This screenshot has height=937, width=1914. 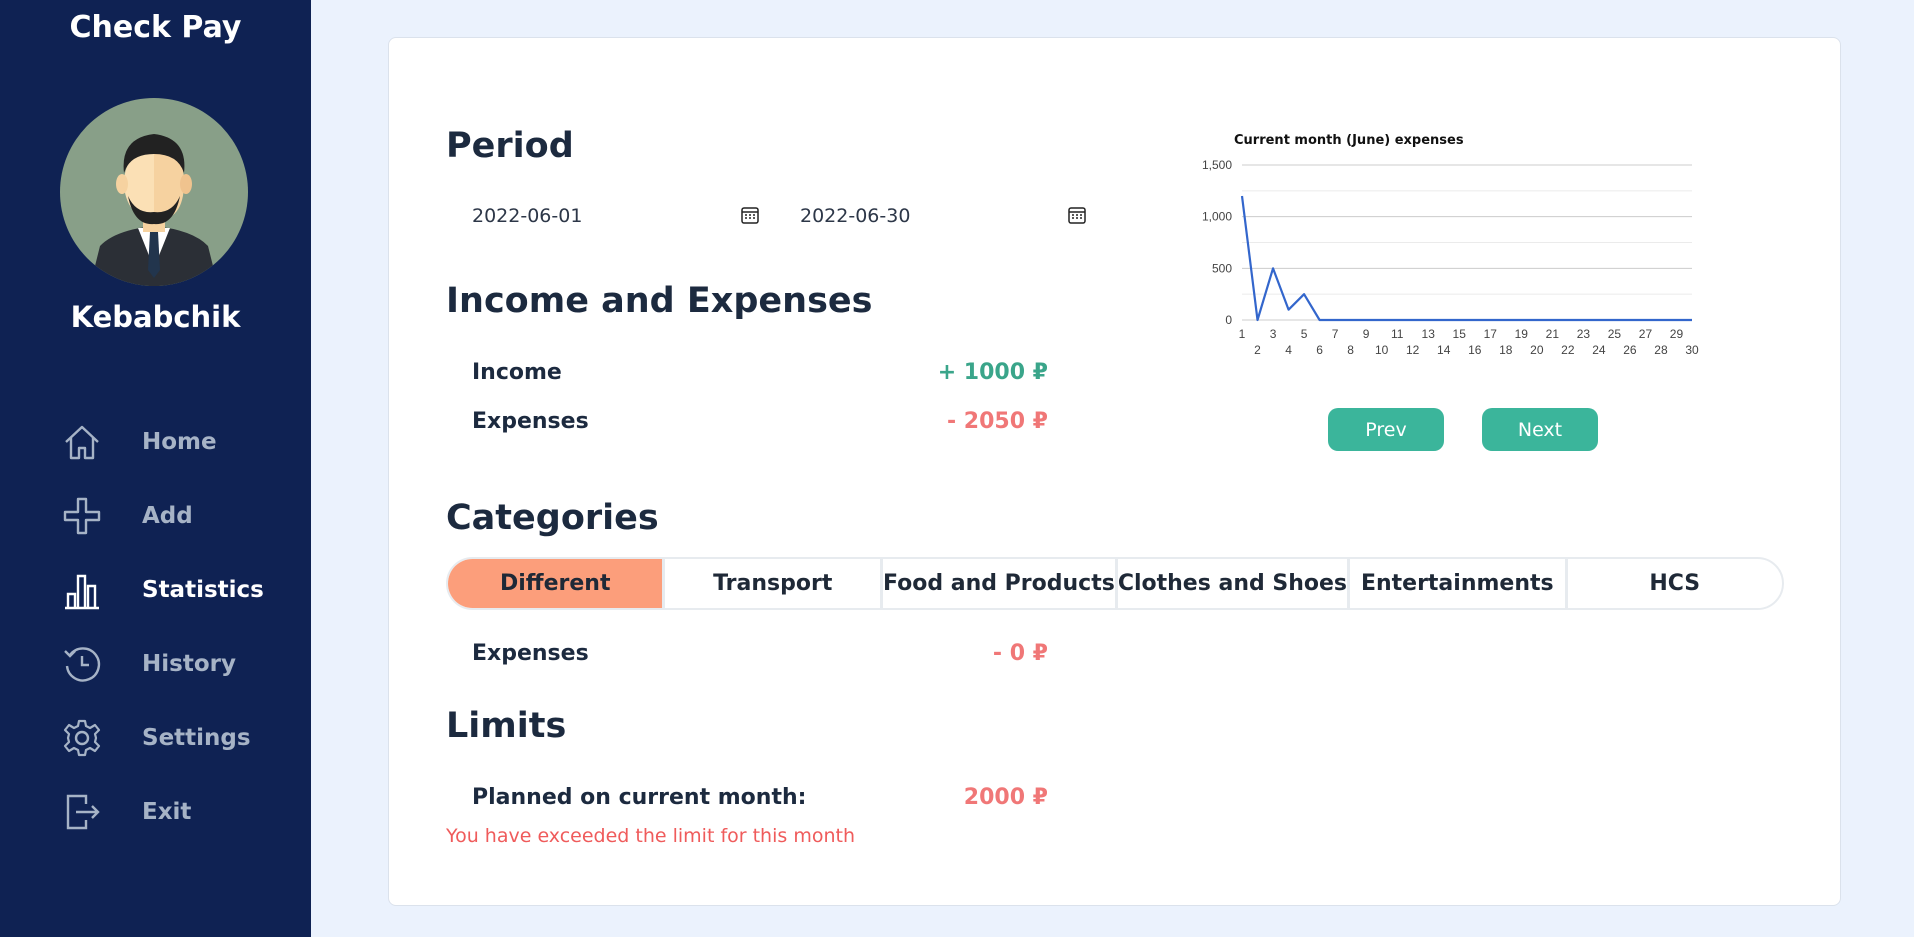 I want to click on tab-transport: Transport, so click(x=774, y=583).